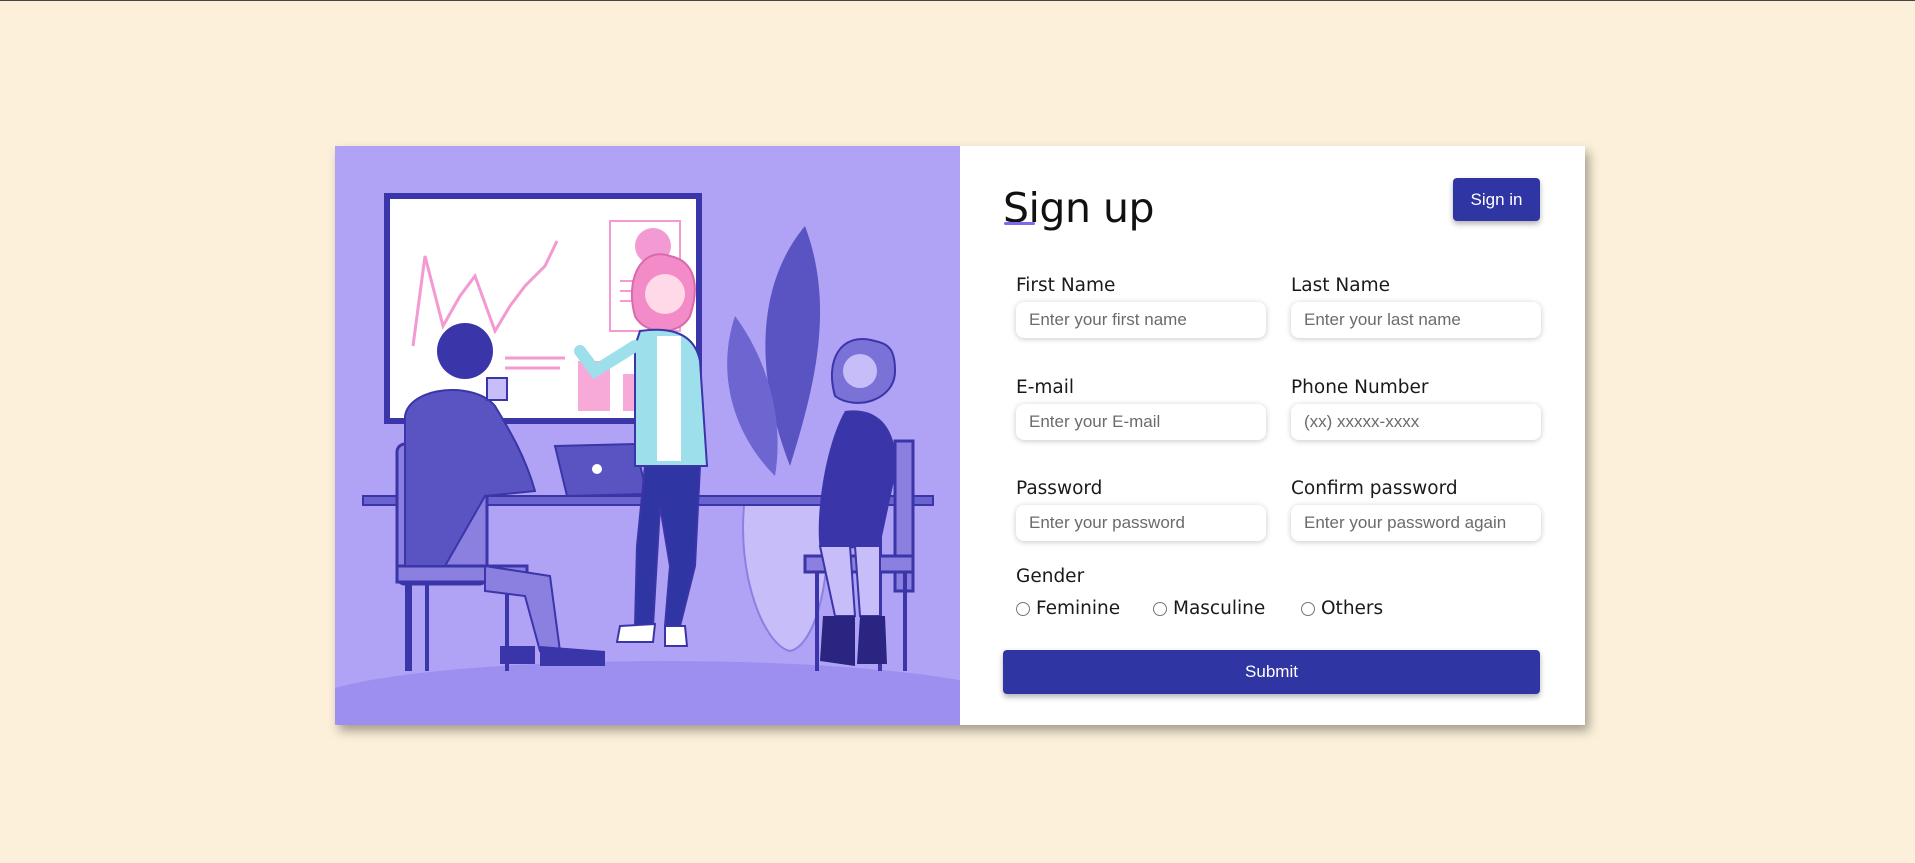 This screenshot has width=1915, height=863. Describe the element at coordinates (1352, 608) in the screenshot. I see `others-label: Others` at that location.